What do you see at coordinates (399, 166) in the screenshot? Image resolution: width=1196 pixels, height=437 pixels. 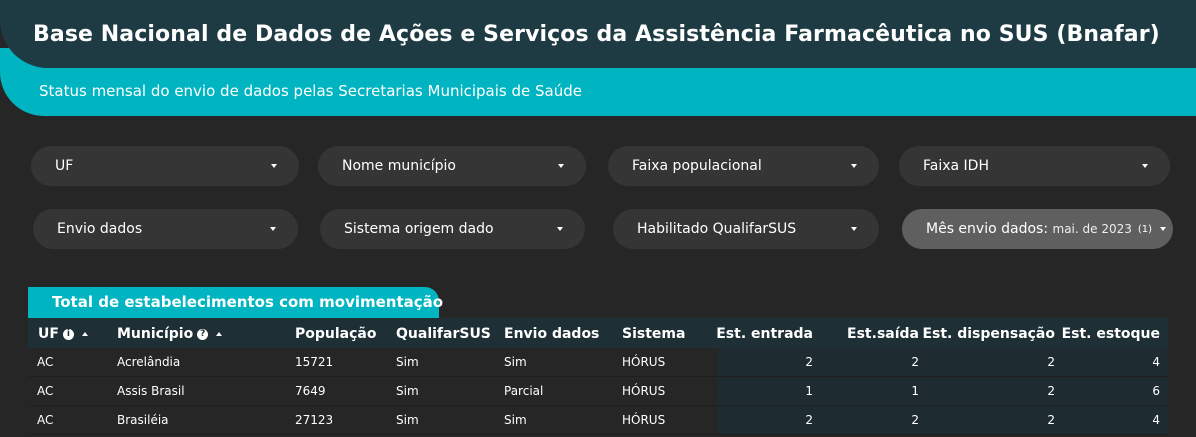 I see `filter-label: Nome município` at bounding box center [399, 166].